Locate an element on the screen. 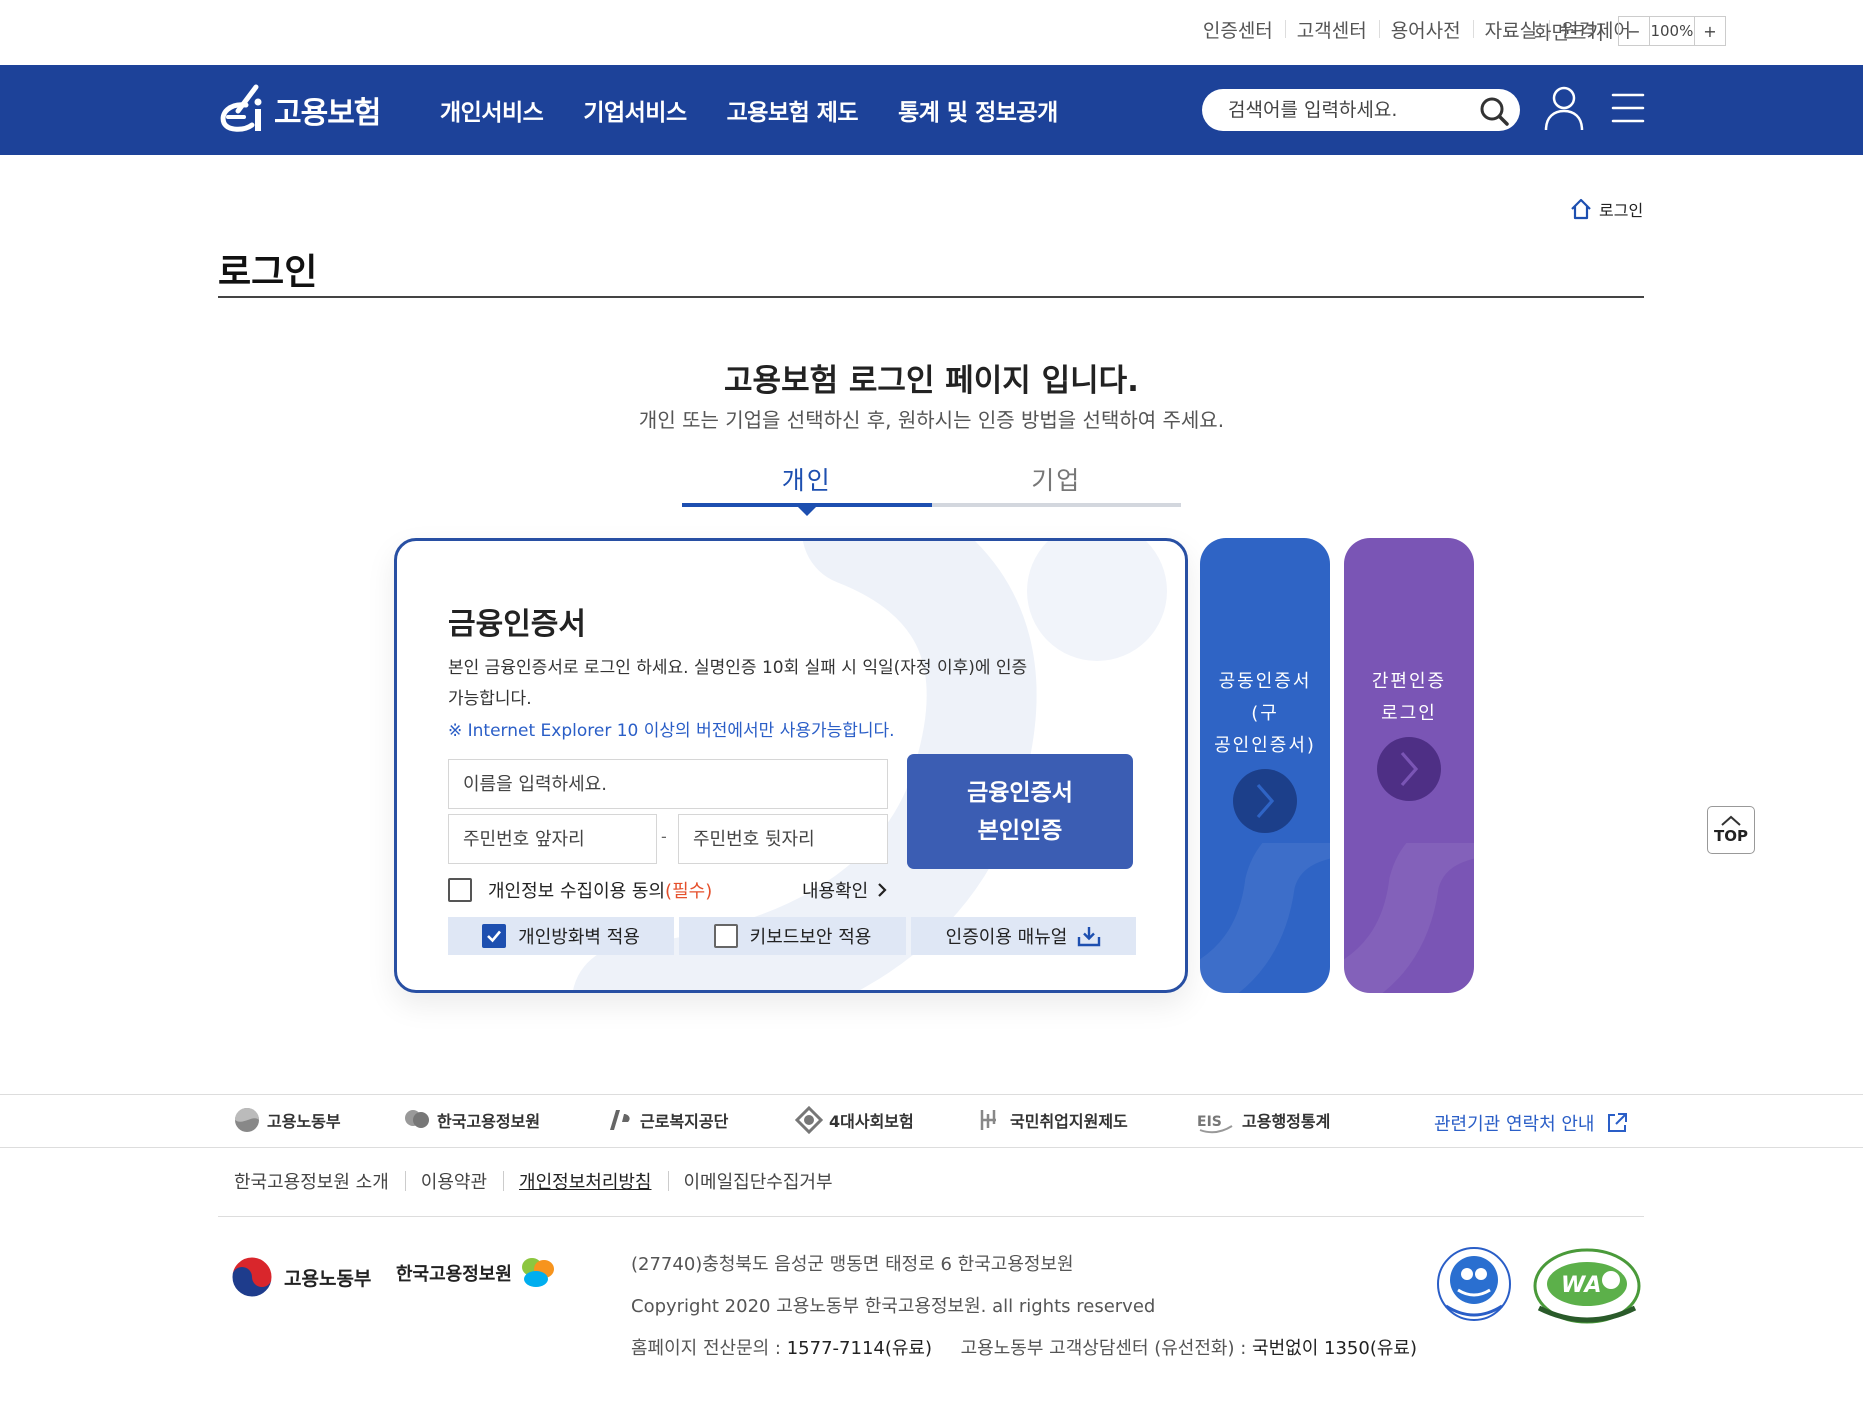 This screenshot has width=1863, height=1414. nav-personal-service: 개인서비스 is located at coordinates (492, 110).